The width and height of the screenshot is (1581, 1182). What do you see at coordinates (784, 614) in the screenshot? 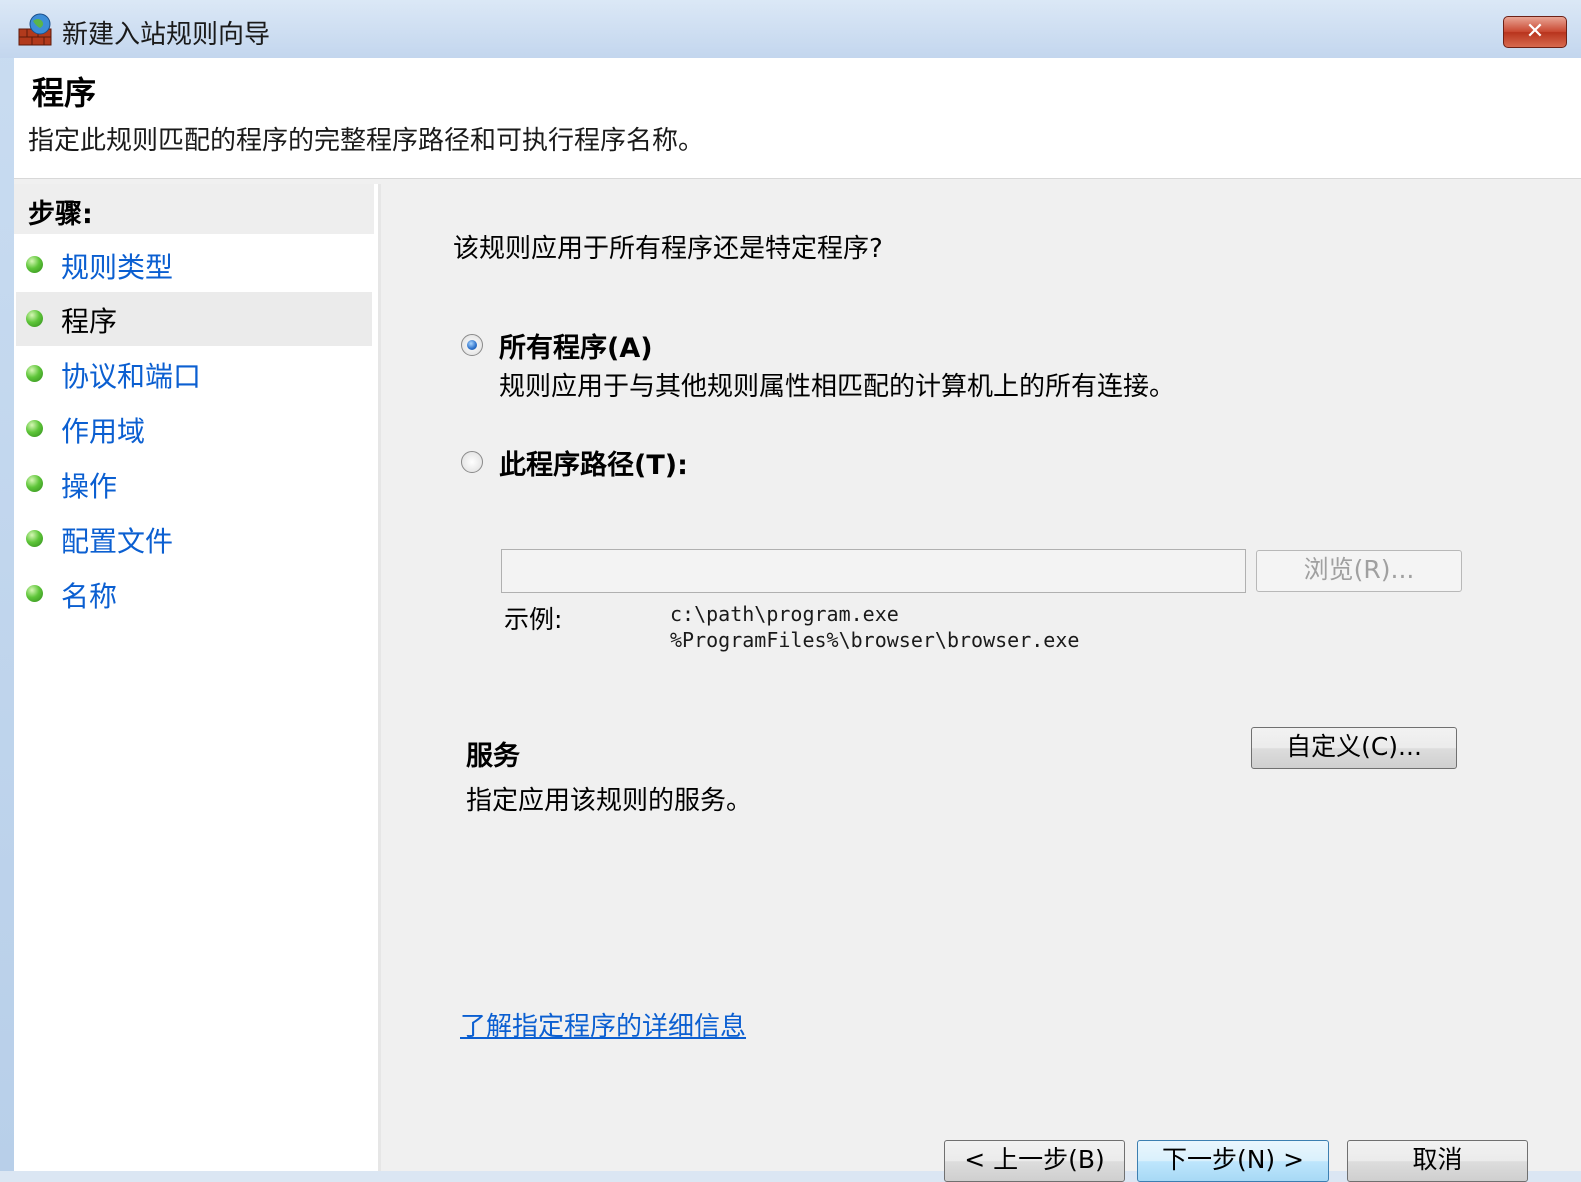
I see `example-path-1: c:\path\program.exe` at bounding box center [784, 614].